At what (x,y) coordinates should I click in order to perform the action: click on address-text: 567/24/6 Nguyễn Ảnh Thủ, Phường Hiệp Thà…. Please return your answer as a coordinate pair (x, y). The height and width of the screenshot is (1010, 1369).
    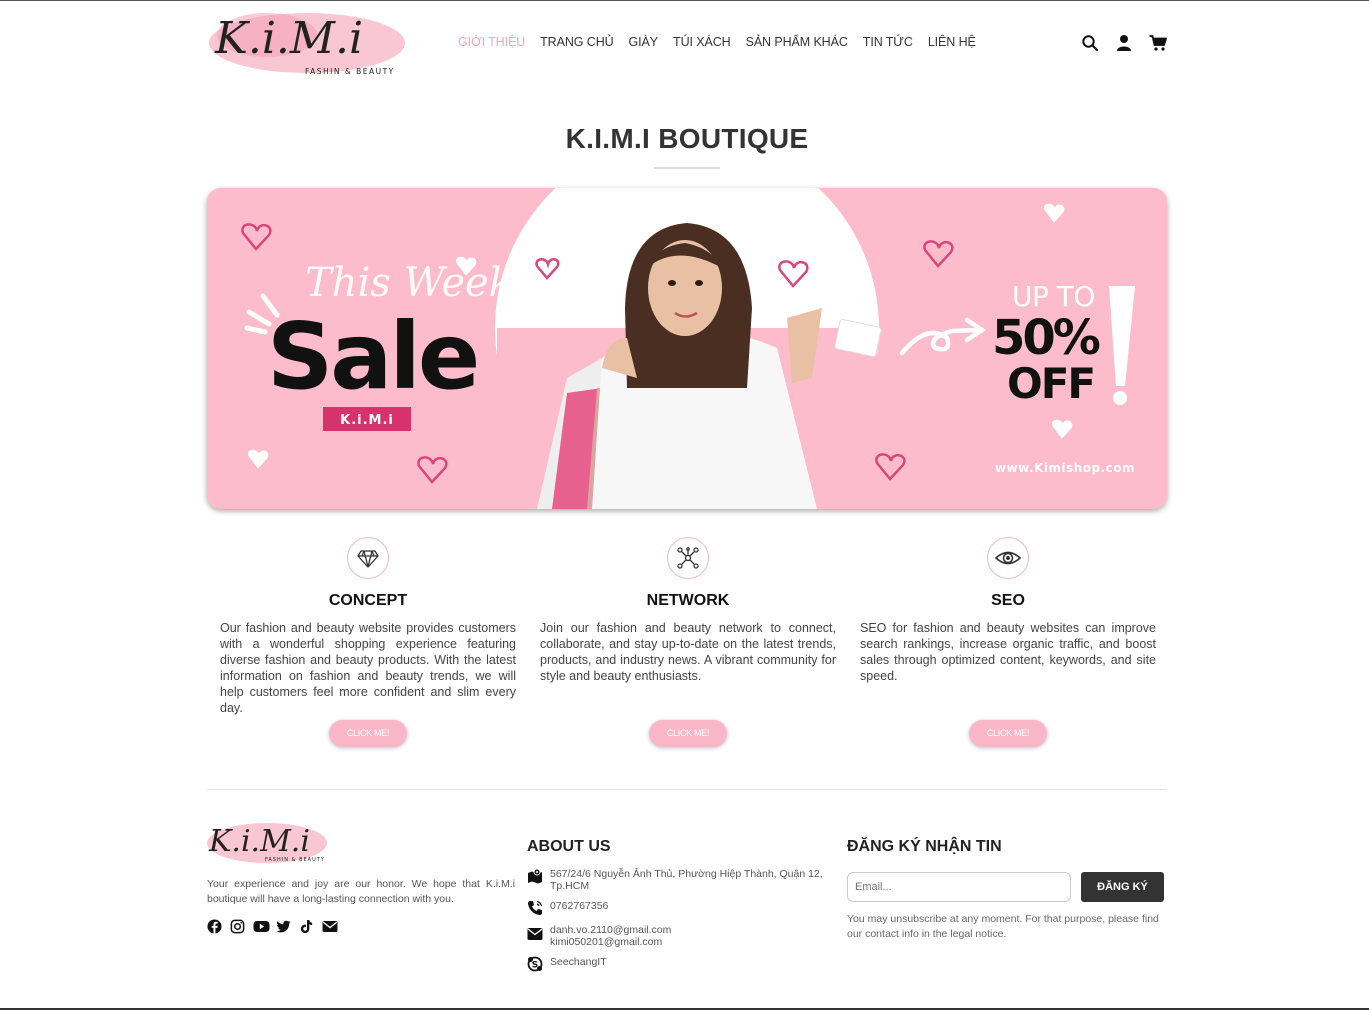
    Looking at the image, I should click on (686, 880).